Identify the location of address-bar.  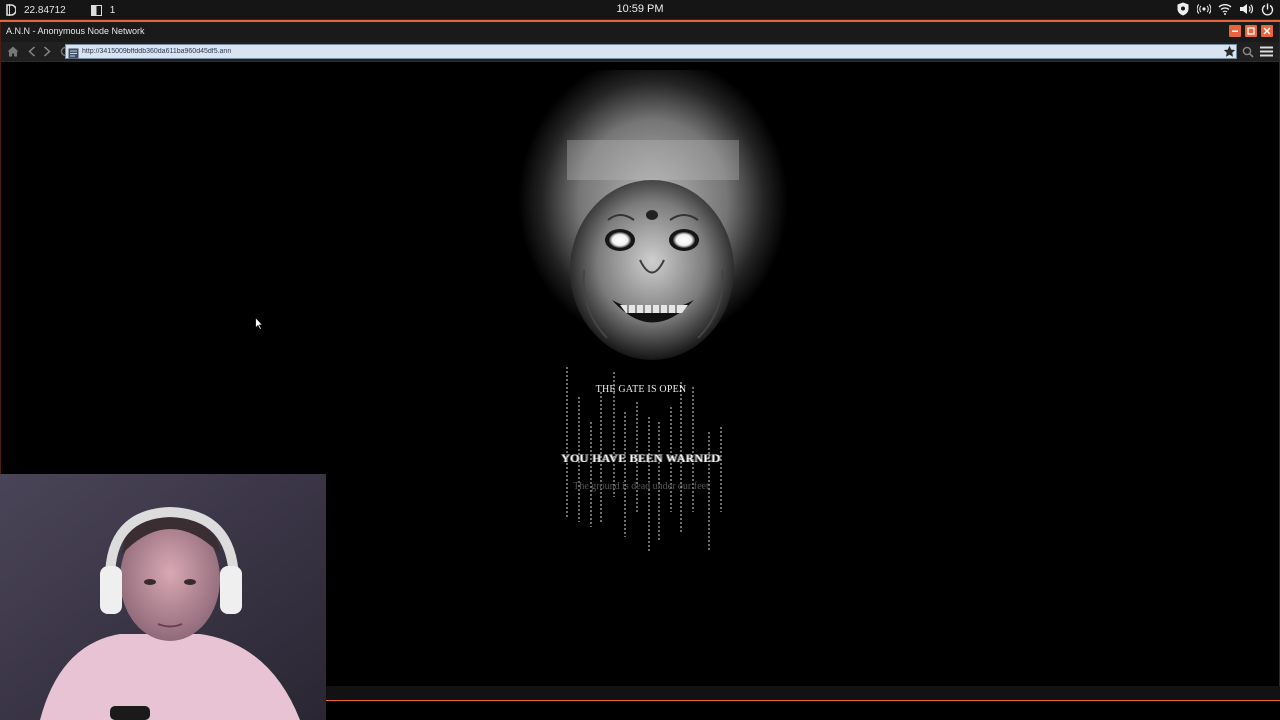
(651, 51).